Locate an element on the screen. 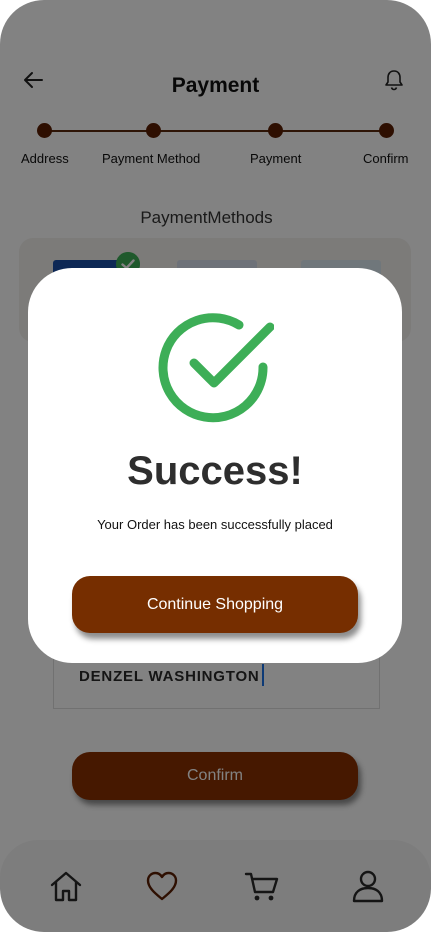 This screenshot has width=431, height=932. success-title: Success! is located at coordinates (215, 471).